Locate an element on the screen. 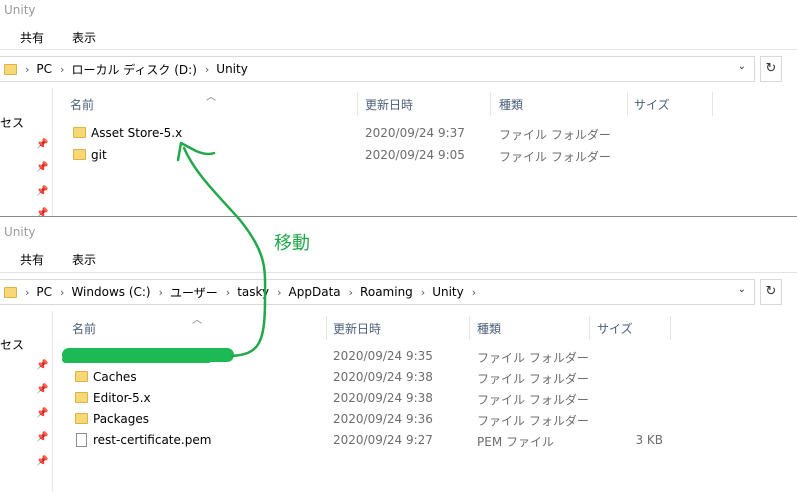 This screenshot has height=492, width=797. file-name: Editor-5.x is located at coordinates (122, 398).